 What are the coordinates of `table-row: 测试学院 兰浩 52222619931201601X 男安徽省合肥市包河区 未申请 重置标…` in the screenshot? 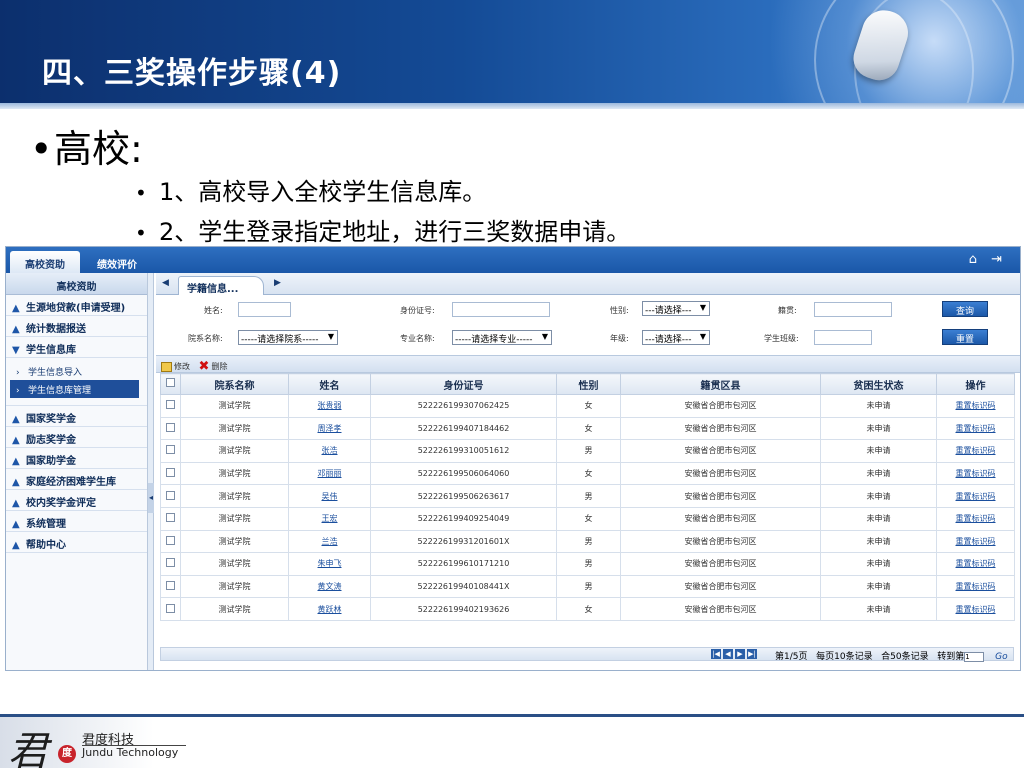 It's located at (587, 541).